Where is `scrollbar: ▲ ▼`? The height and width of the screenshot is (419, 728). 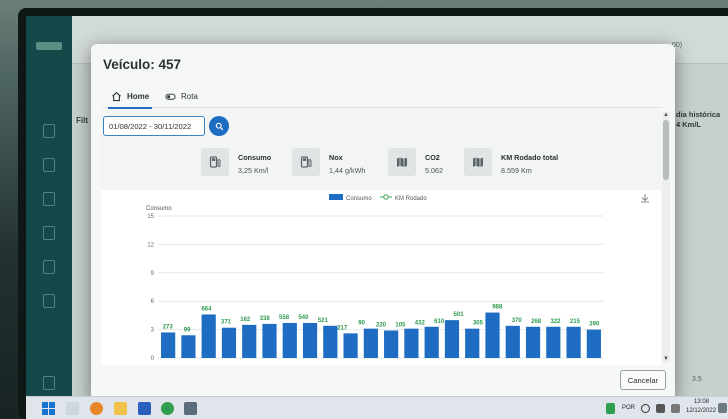
scrollbar: ▲ ▼ is located at coordinates (666, 237).